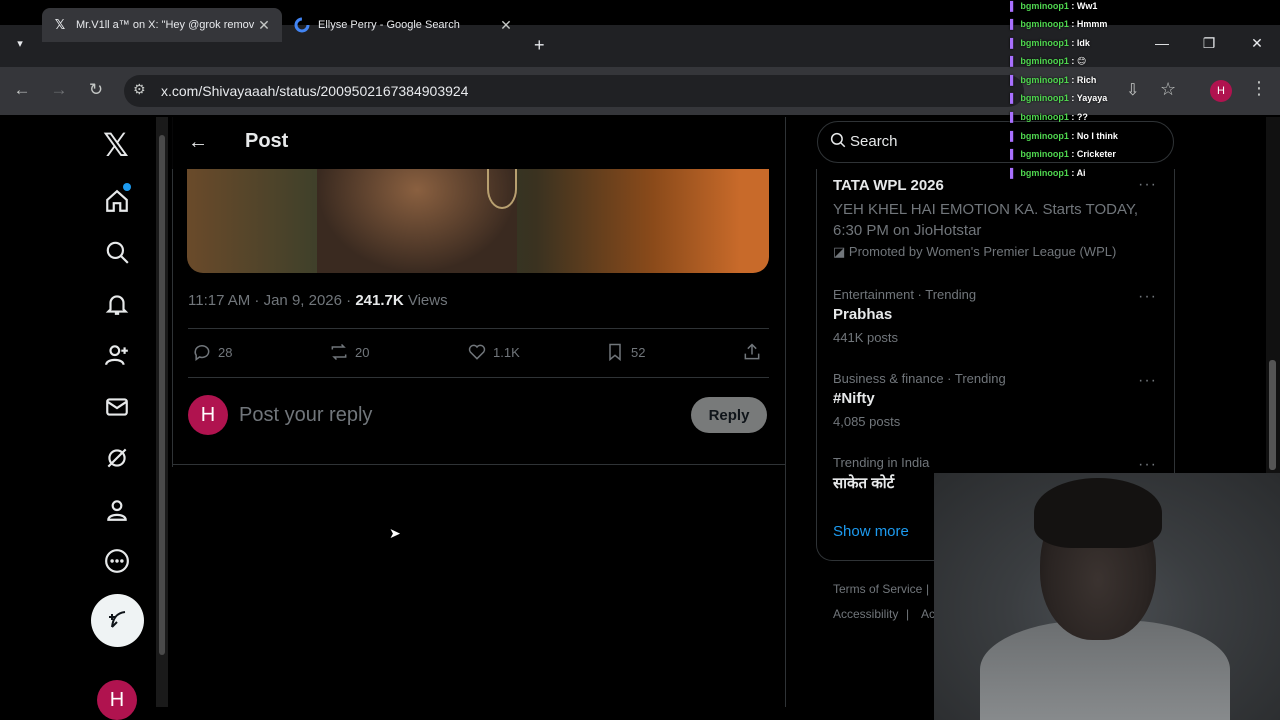  Describe the element at coordinates (1059, 24) in the screenshot. I see `chat-message: ▌ bgminoop1 : Hmmm` at that location.